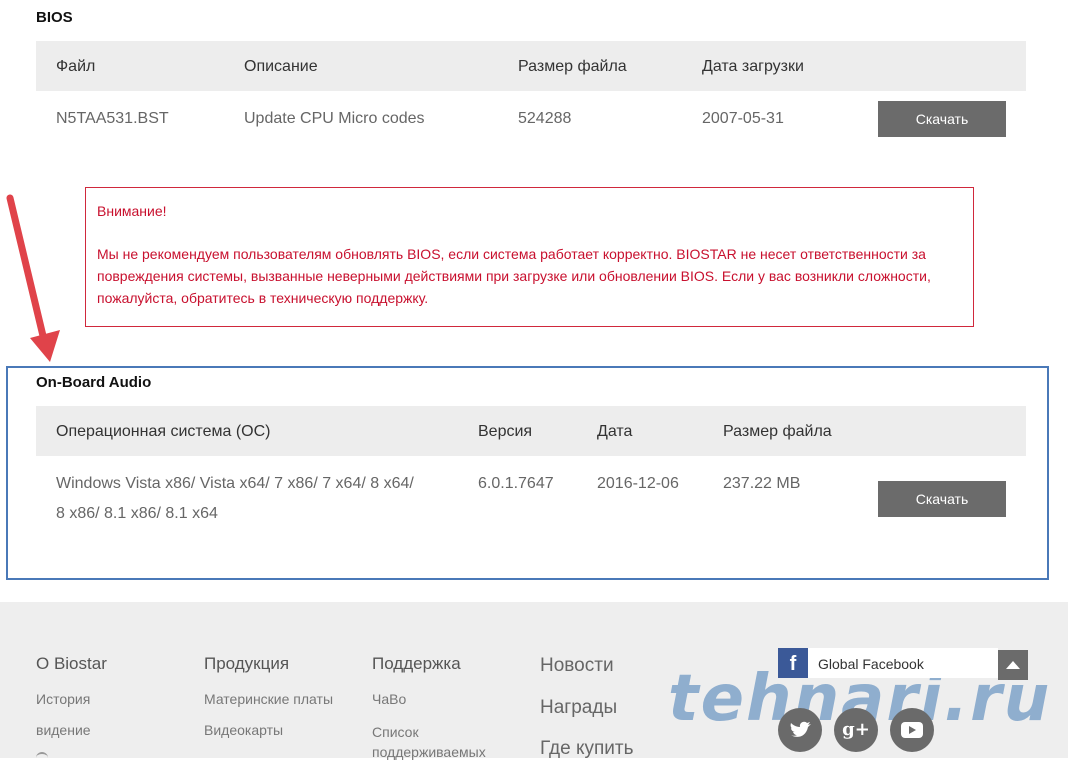 This screenshot has height=768, width=1068. Describe the element at coordinates (871, 664) in the screenshot. I see `facebook-label: Global Facebook` at that location.